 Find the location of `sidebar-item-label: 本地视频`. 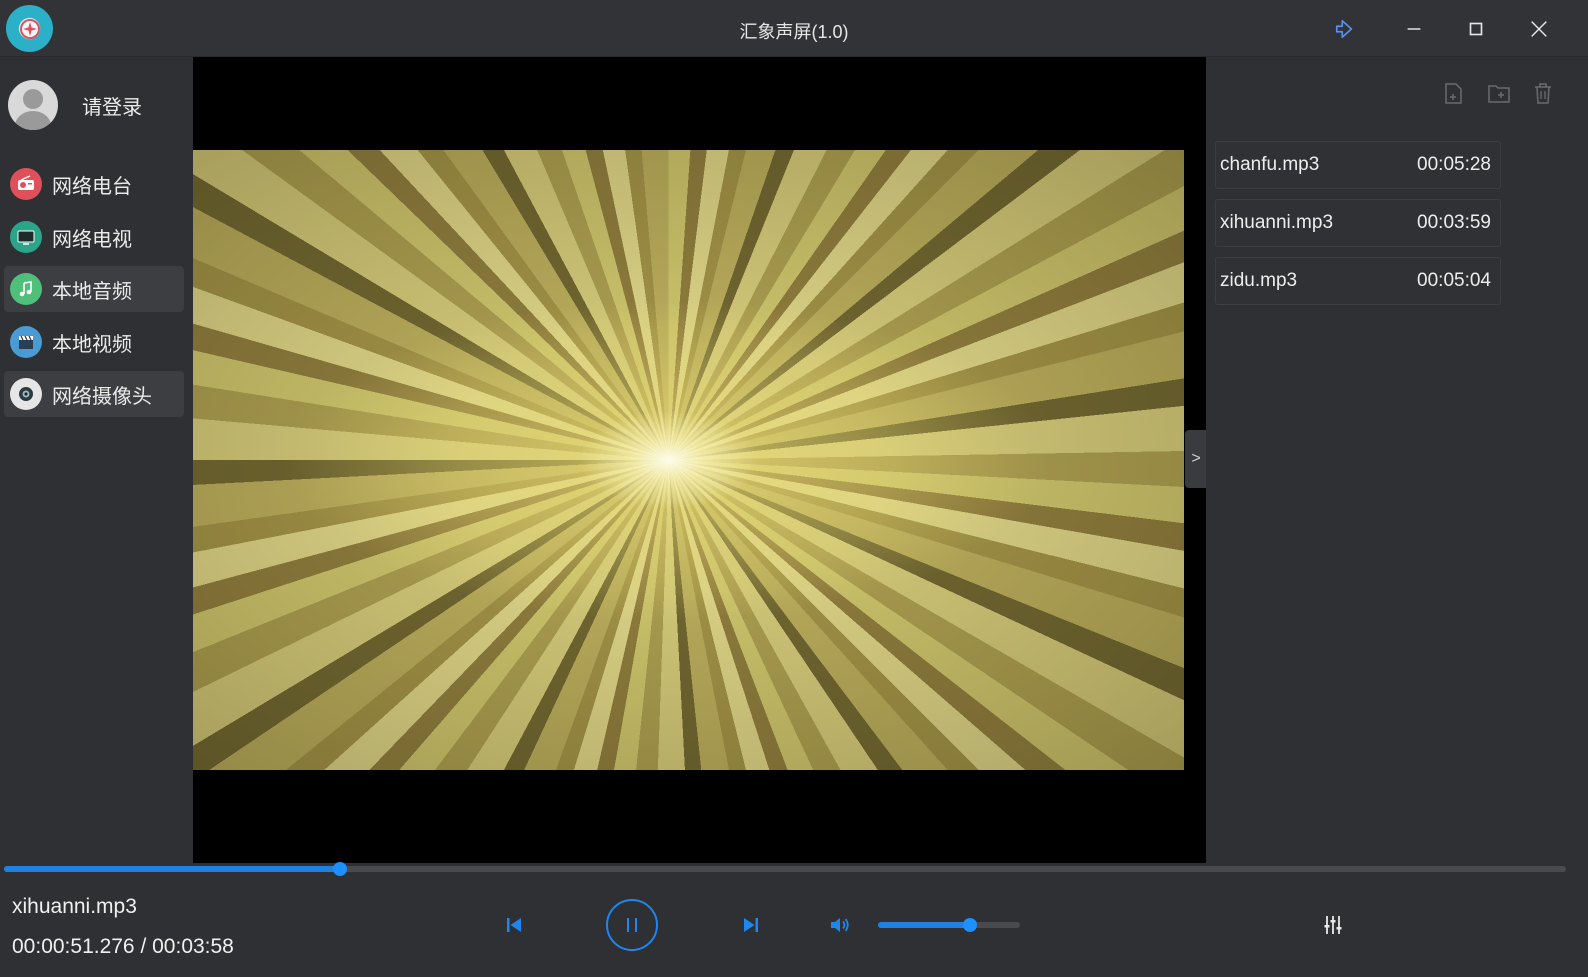

sidebar-item-label: 本地视频 is located at coordinates (92, 344).